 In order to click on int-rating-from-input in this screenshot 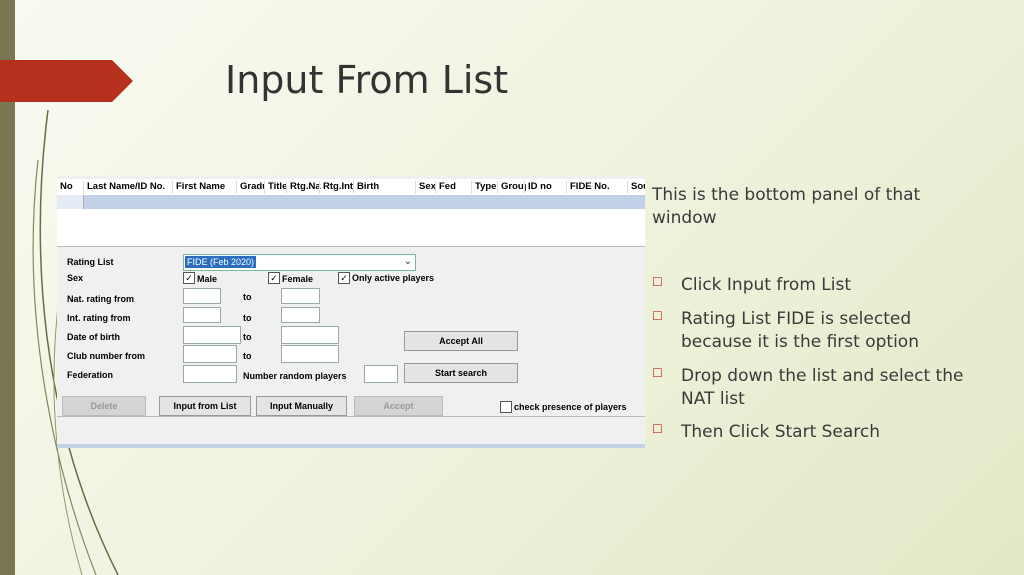, I will do `click(202, 315)`.